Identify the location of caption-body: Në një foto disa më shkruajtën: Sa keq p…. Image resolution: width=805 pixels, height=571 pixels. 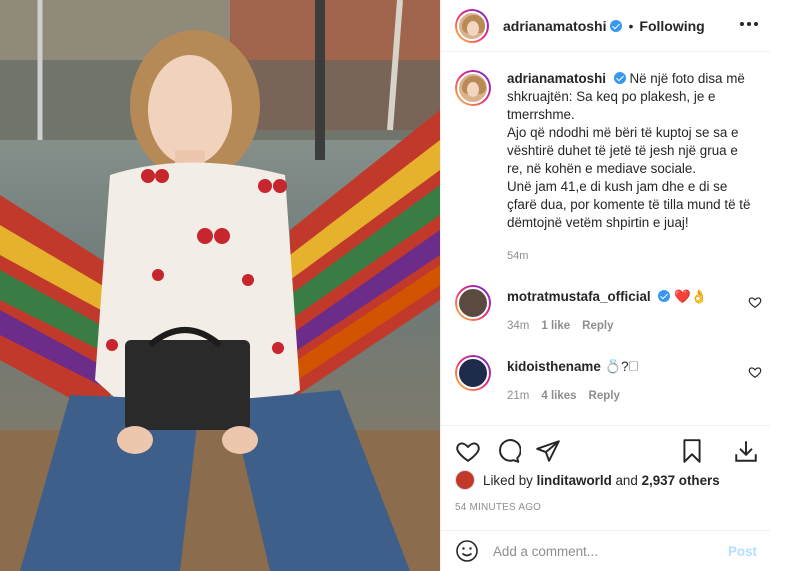
(629, 150).